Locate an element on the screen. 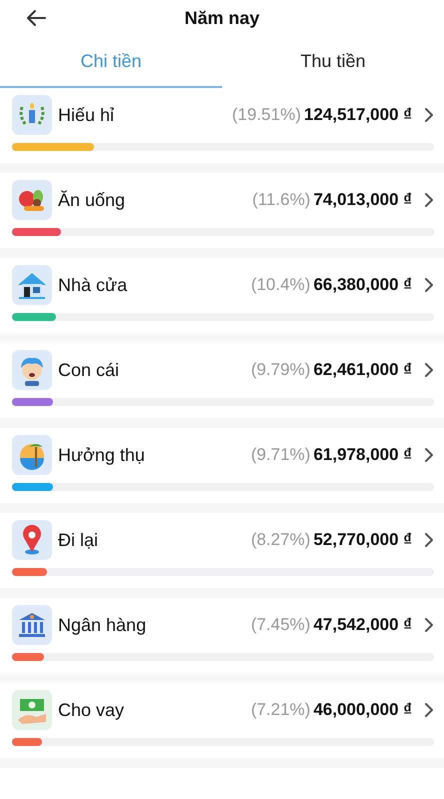 The height and width of the screenshot is (799, 444). category-amount: 46,000,000 ₫ is located at coordinates (362, 710).